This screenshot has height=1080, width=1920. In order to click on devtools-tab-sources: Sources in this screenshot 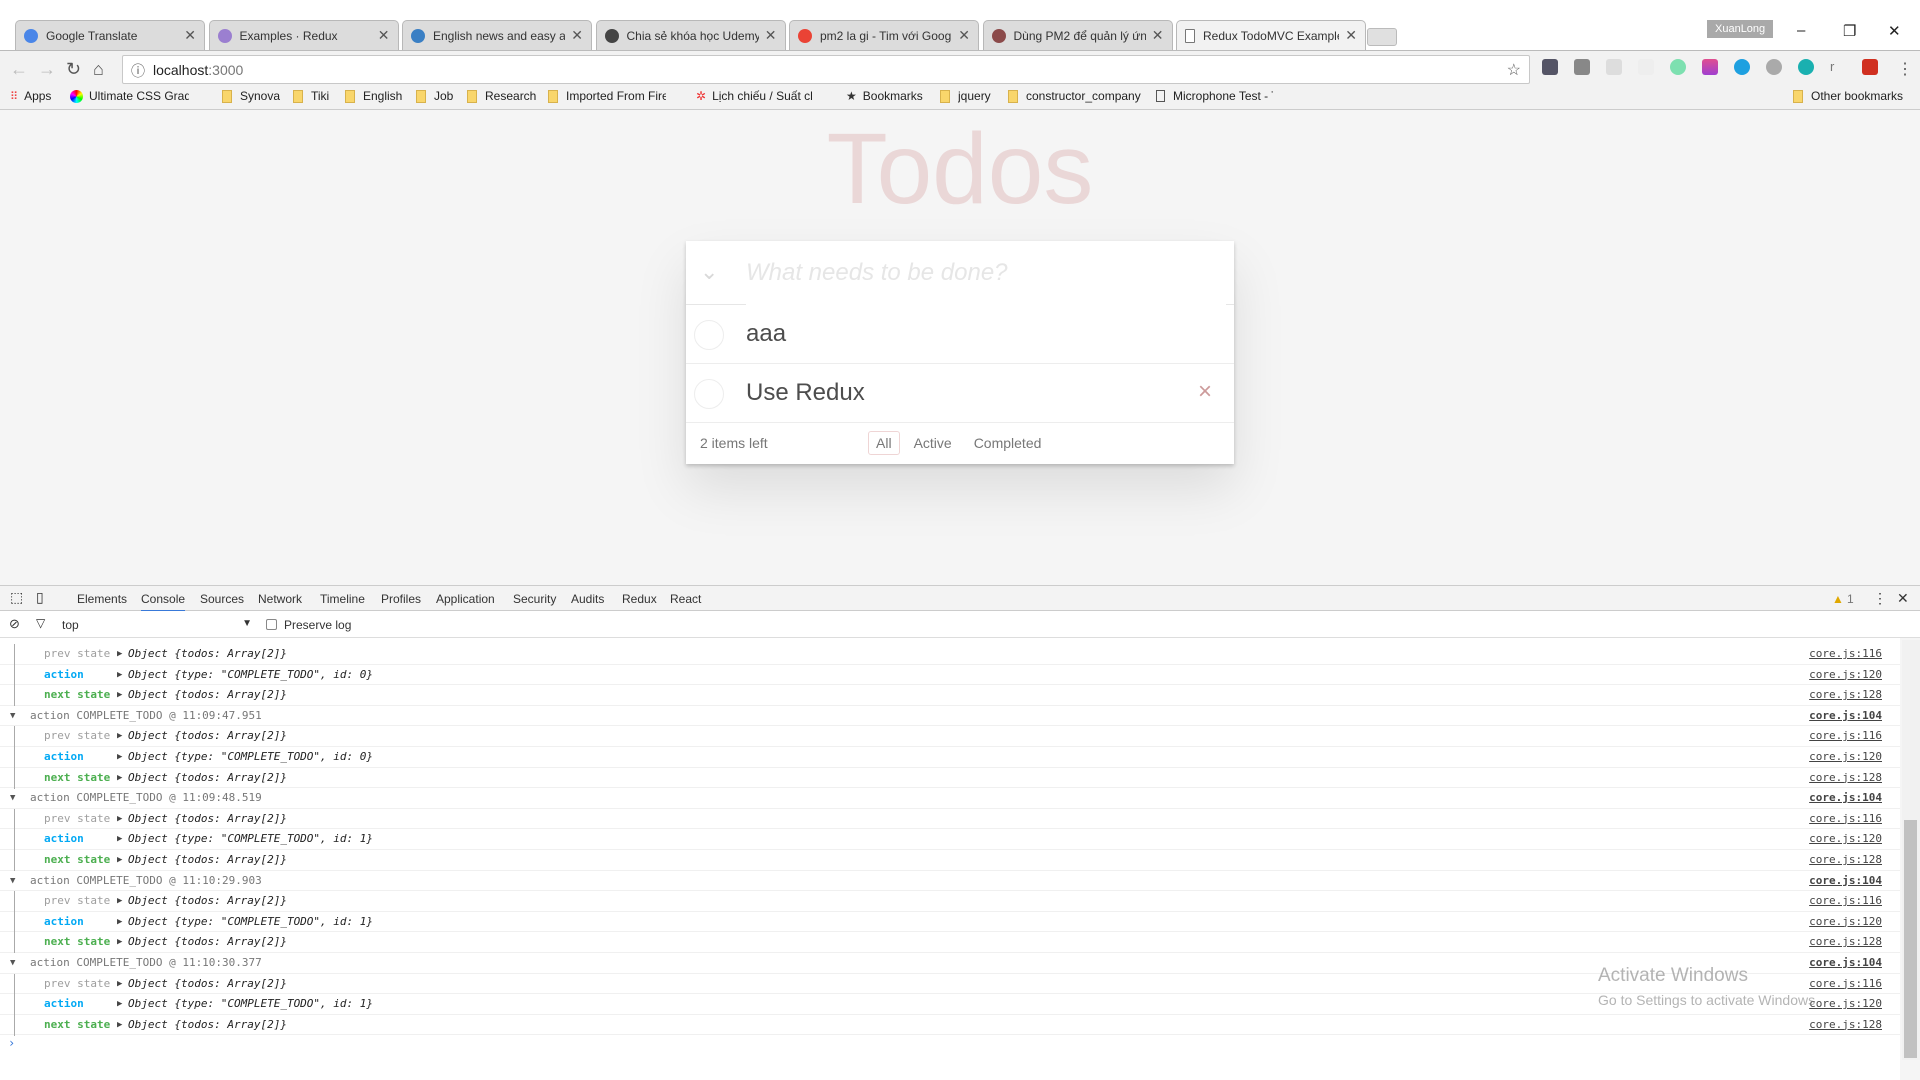, I will do `click(222, 599)`.